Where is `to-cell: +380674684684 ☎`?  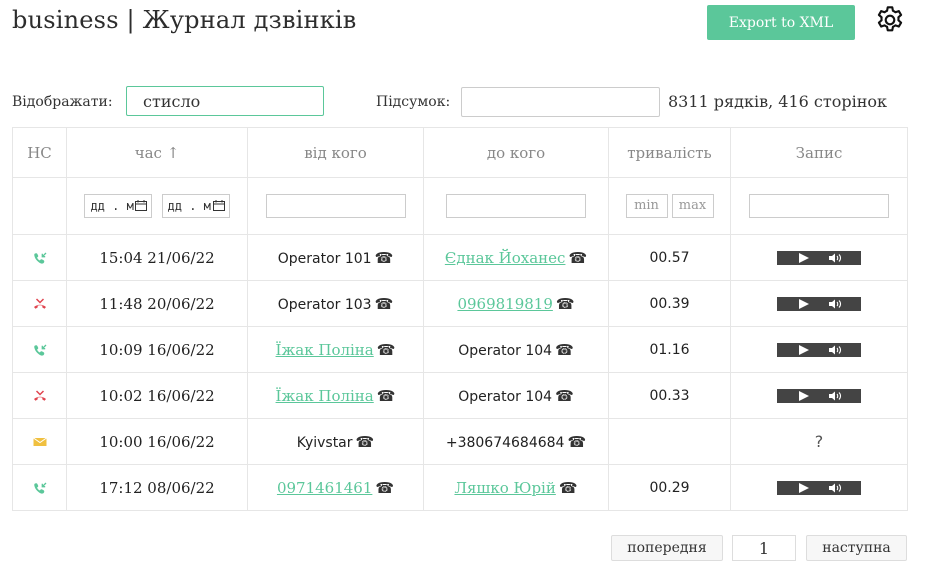 to-cell: +380674684684 ☎ is located at coordinates (516, 441).